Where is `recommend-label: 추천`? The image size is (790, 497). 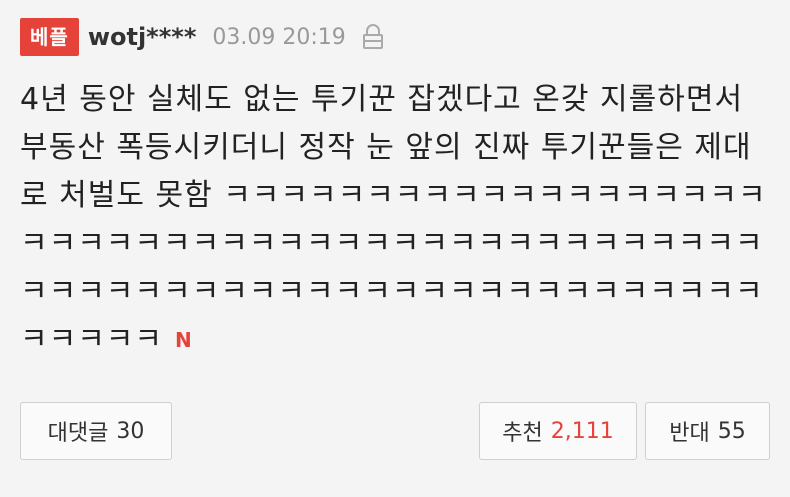
recommend-label: 추천 is located at coordinates (522, 433).